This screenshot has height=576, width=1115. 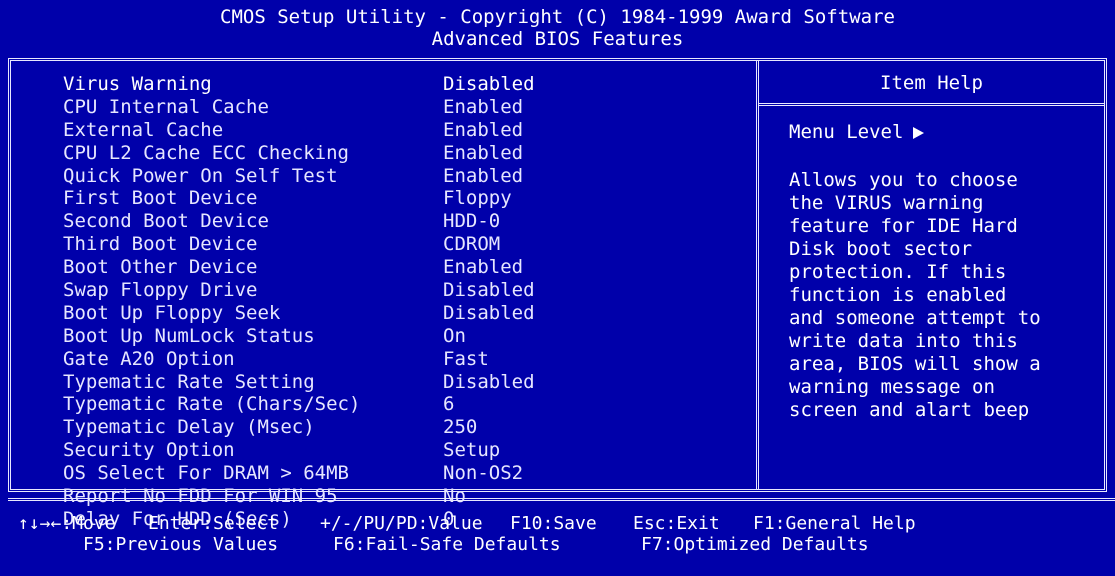 I want to click on setting-swap-floppy-drive: Swap Floppy Drive Disabled, so click(x=403, y=290).